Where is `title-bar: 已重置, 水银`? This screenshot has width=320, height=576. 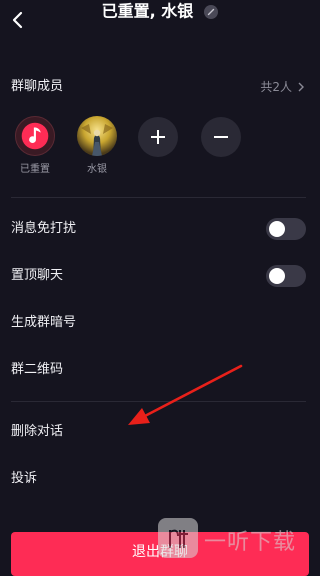
title-bar: 已重置, 水银 is located at coordinates (160, 11).